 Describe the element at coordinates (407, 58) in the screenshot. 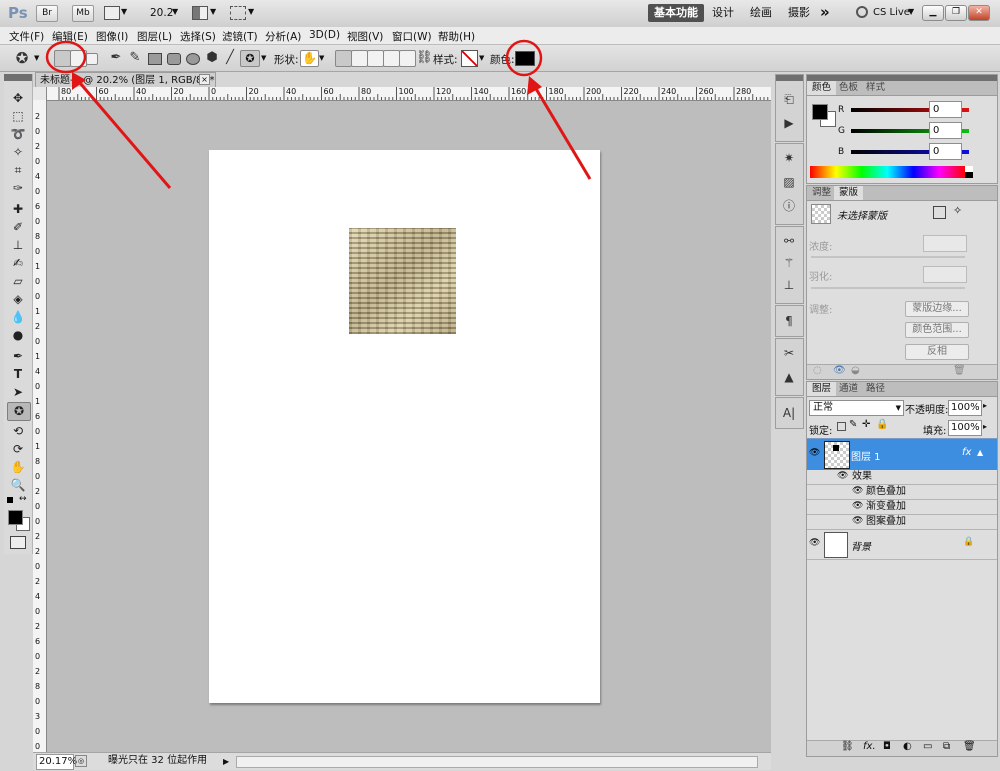

I see `exclude-overlap-button` at that location.